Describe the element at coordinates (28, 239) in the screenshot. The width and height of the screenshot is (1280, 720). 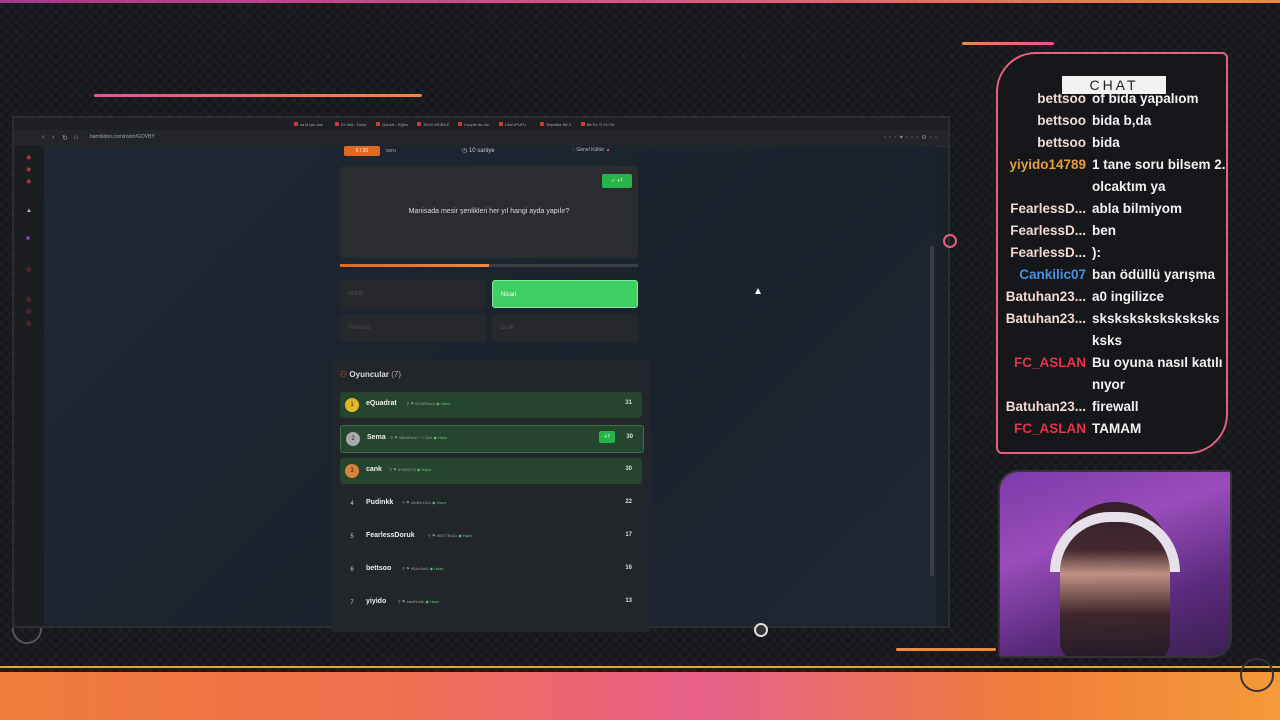
I see `twitch-icon: ■` at that location.